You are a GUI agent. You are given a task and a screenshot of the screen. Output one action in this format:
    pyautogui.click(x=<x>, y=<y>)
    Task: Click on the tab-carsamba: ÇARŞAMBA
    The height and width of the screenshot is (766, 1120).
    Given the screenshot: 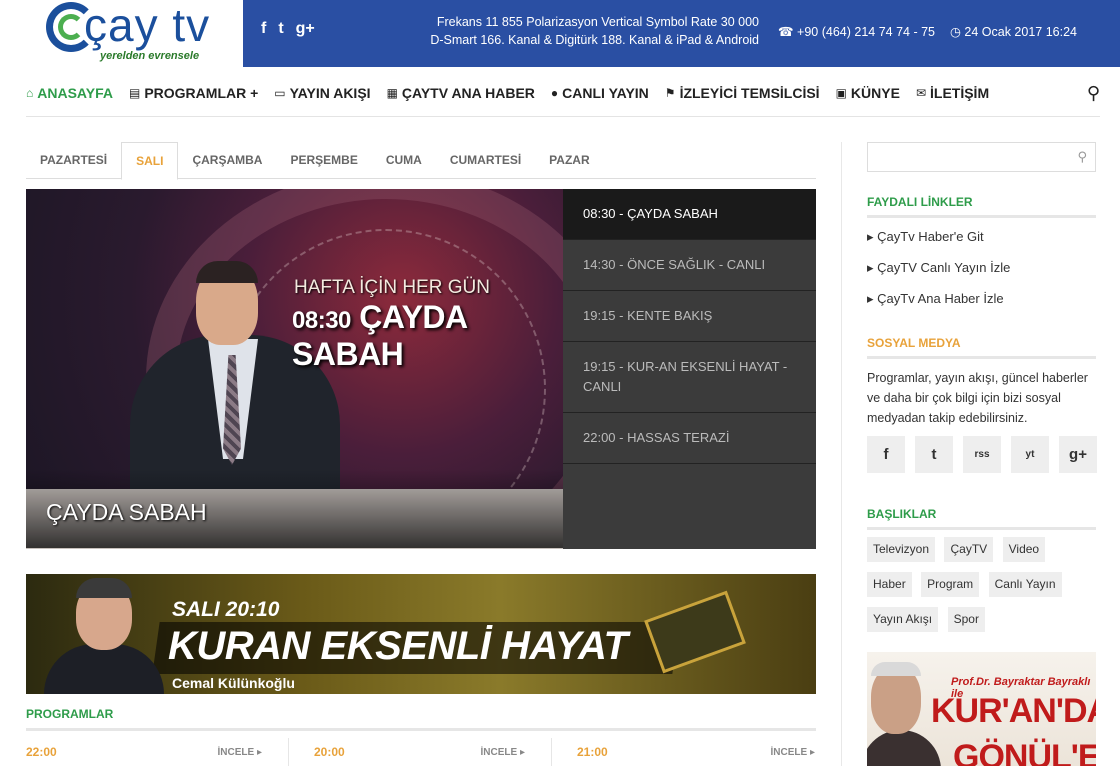 What is the action you would take?
    pyautogui.click(x=227, y=160)
    